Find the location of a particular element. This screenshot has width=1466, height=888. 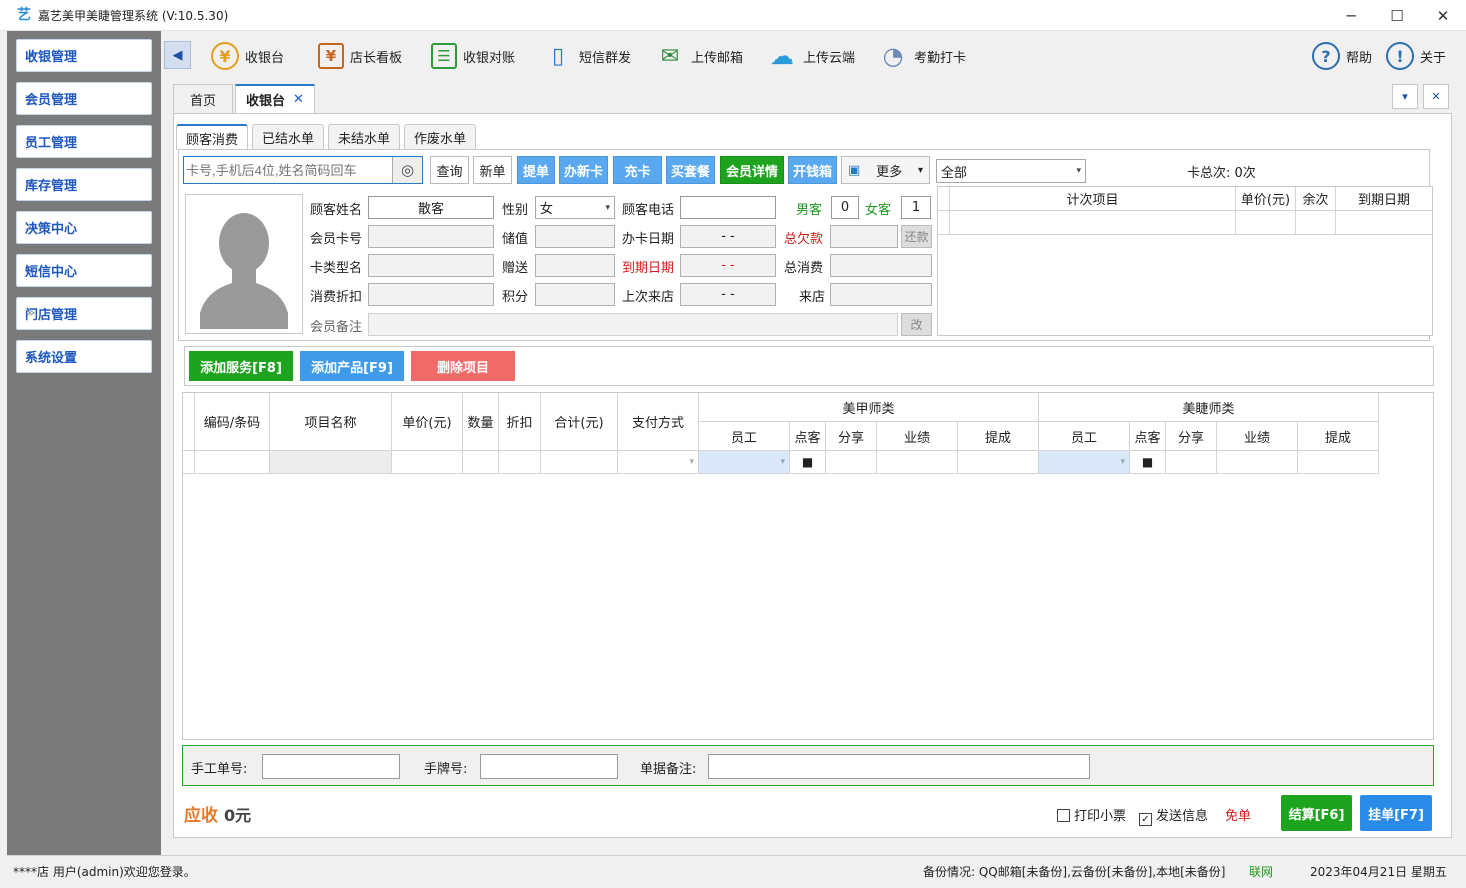

sms-icon: ▯ is located at coordinates (558, 56).